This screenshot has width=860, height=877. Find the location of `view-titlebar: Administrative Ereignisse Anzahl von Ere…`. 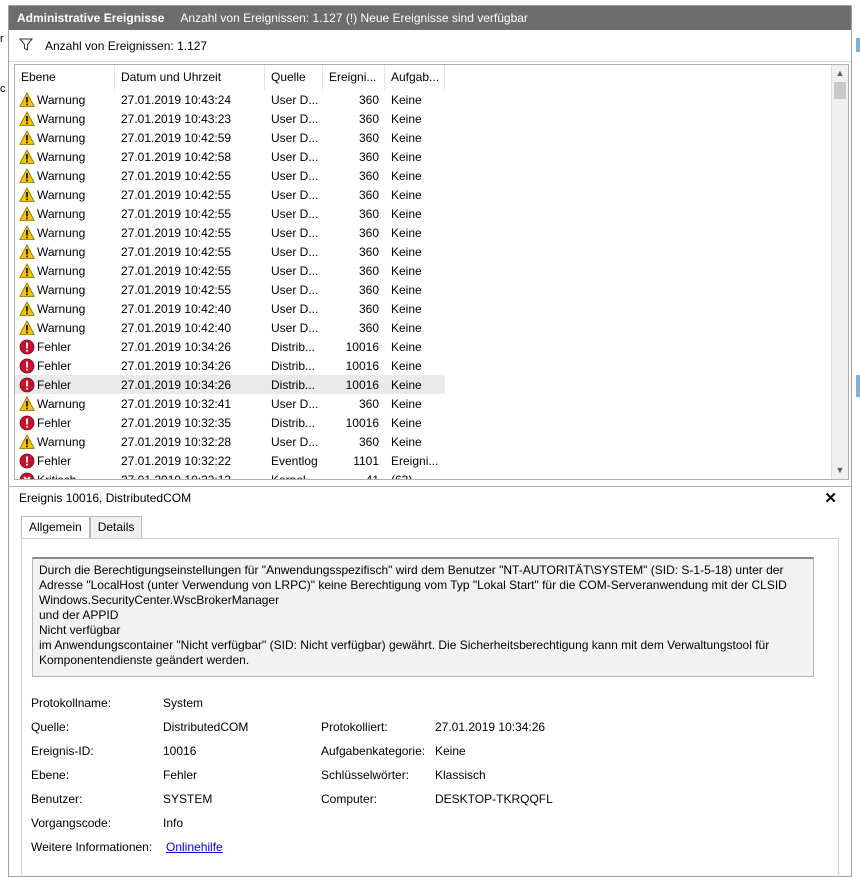

view-titlebar: Administrative Ereignisse Anzahl von Ere… is located at coordinates (430, 18).